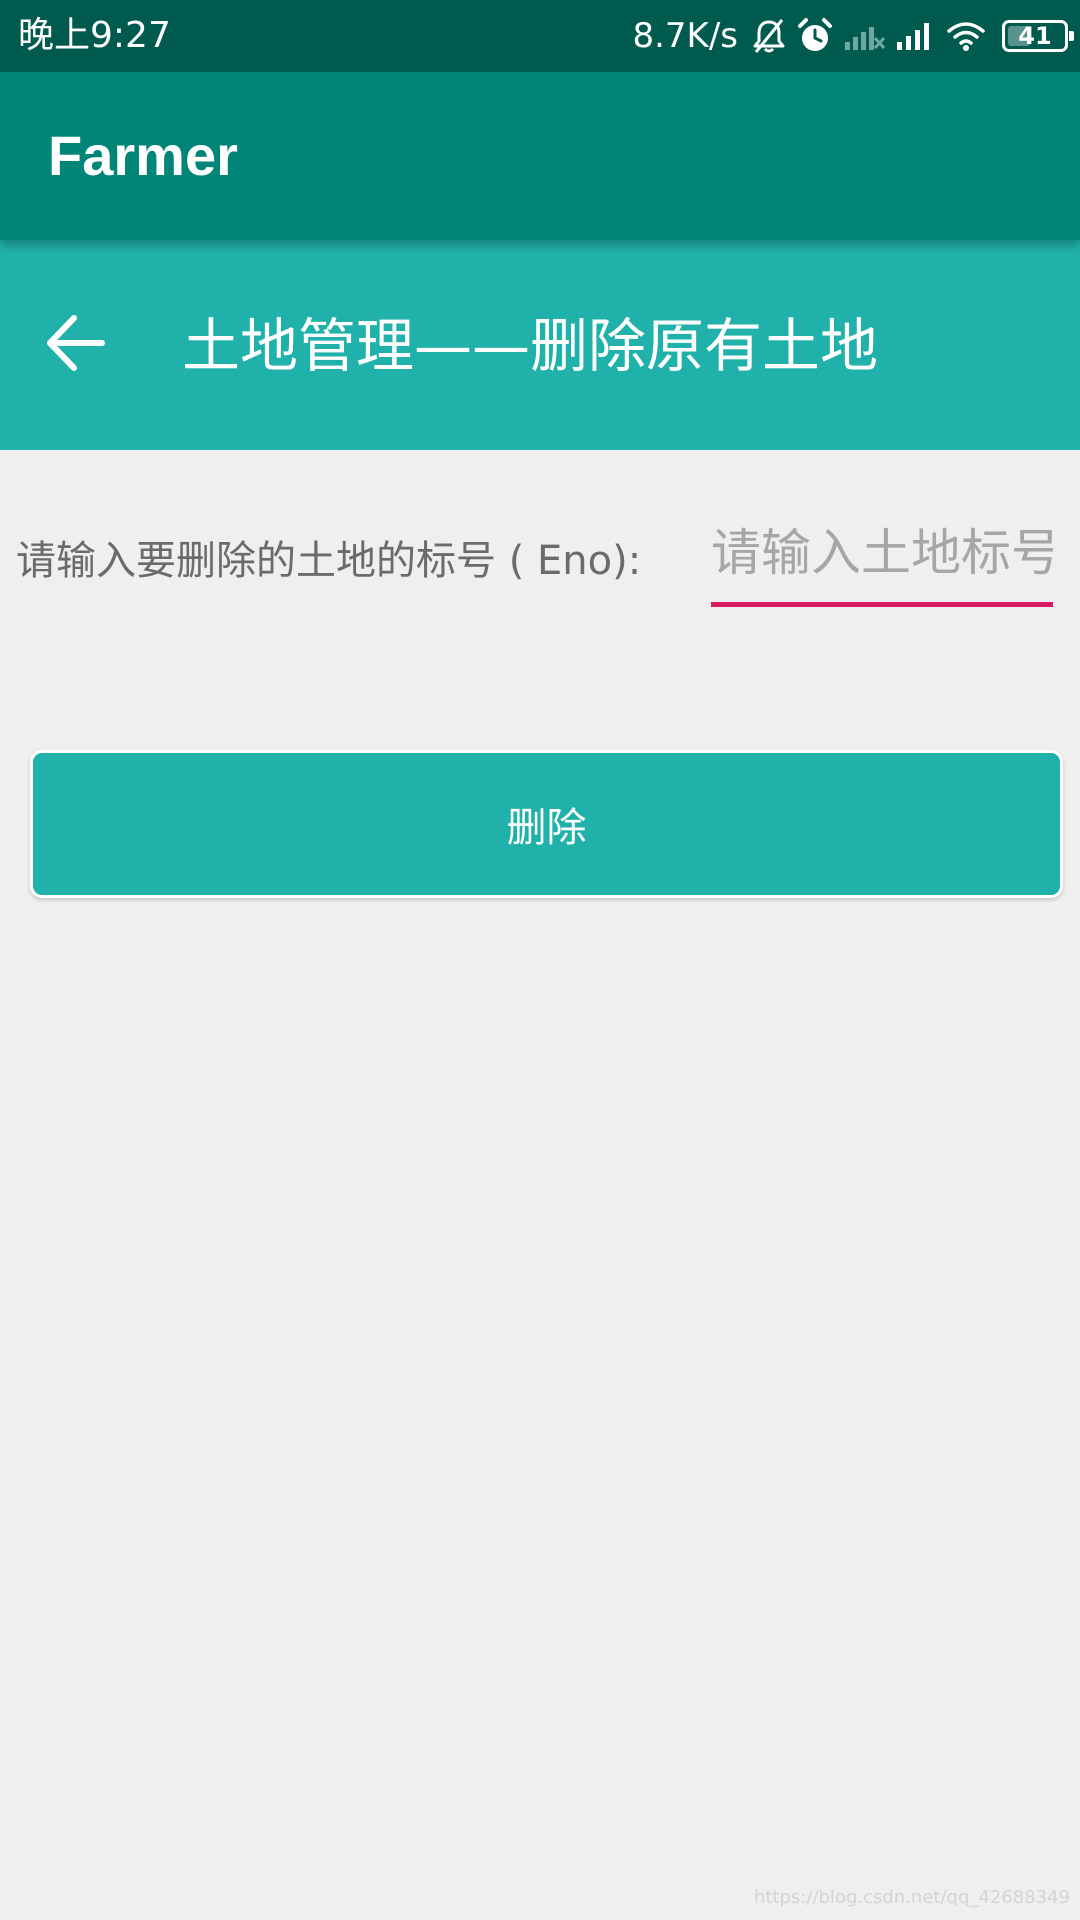 This screenshot has width=1080, height=1920. What do you see at coordinates (882, 604) in the screenshot?
I see `input-underline` at bounding box center [882, 604].